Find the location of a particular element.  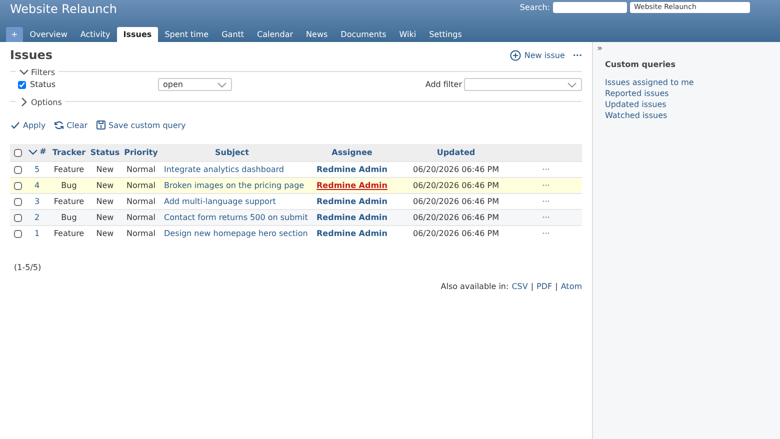

status-select: open is located at coordinates (195, 84).